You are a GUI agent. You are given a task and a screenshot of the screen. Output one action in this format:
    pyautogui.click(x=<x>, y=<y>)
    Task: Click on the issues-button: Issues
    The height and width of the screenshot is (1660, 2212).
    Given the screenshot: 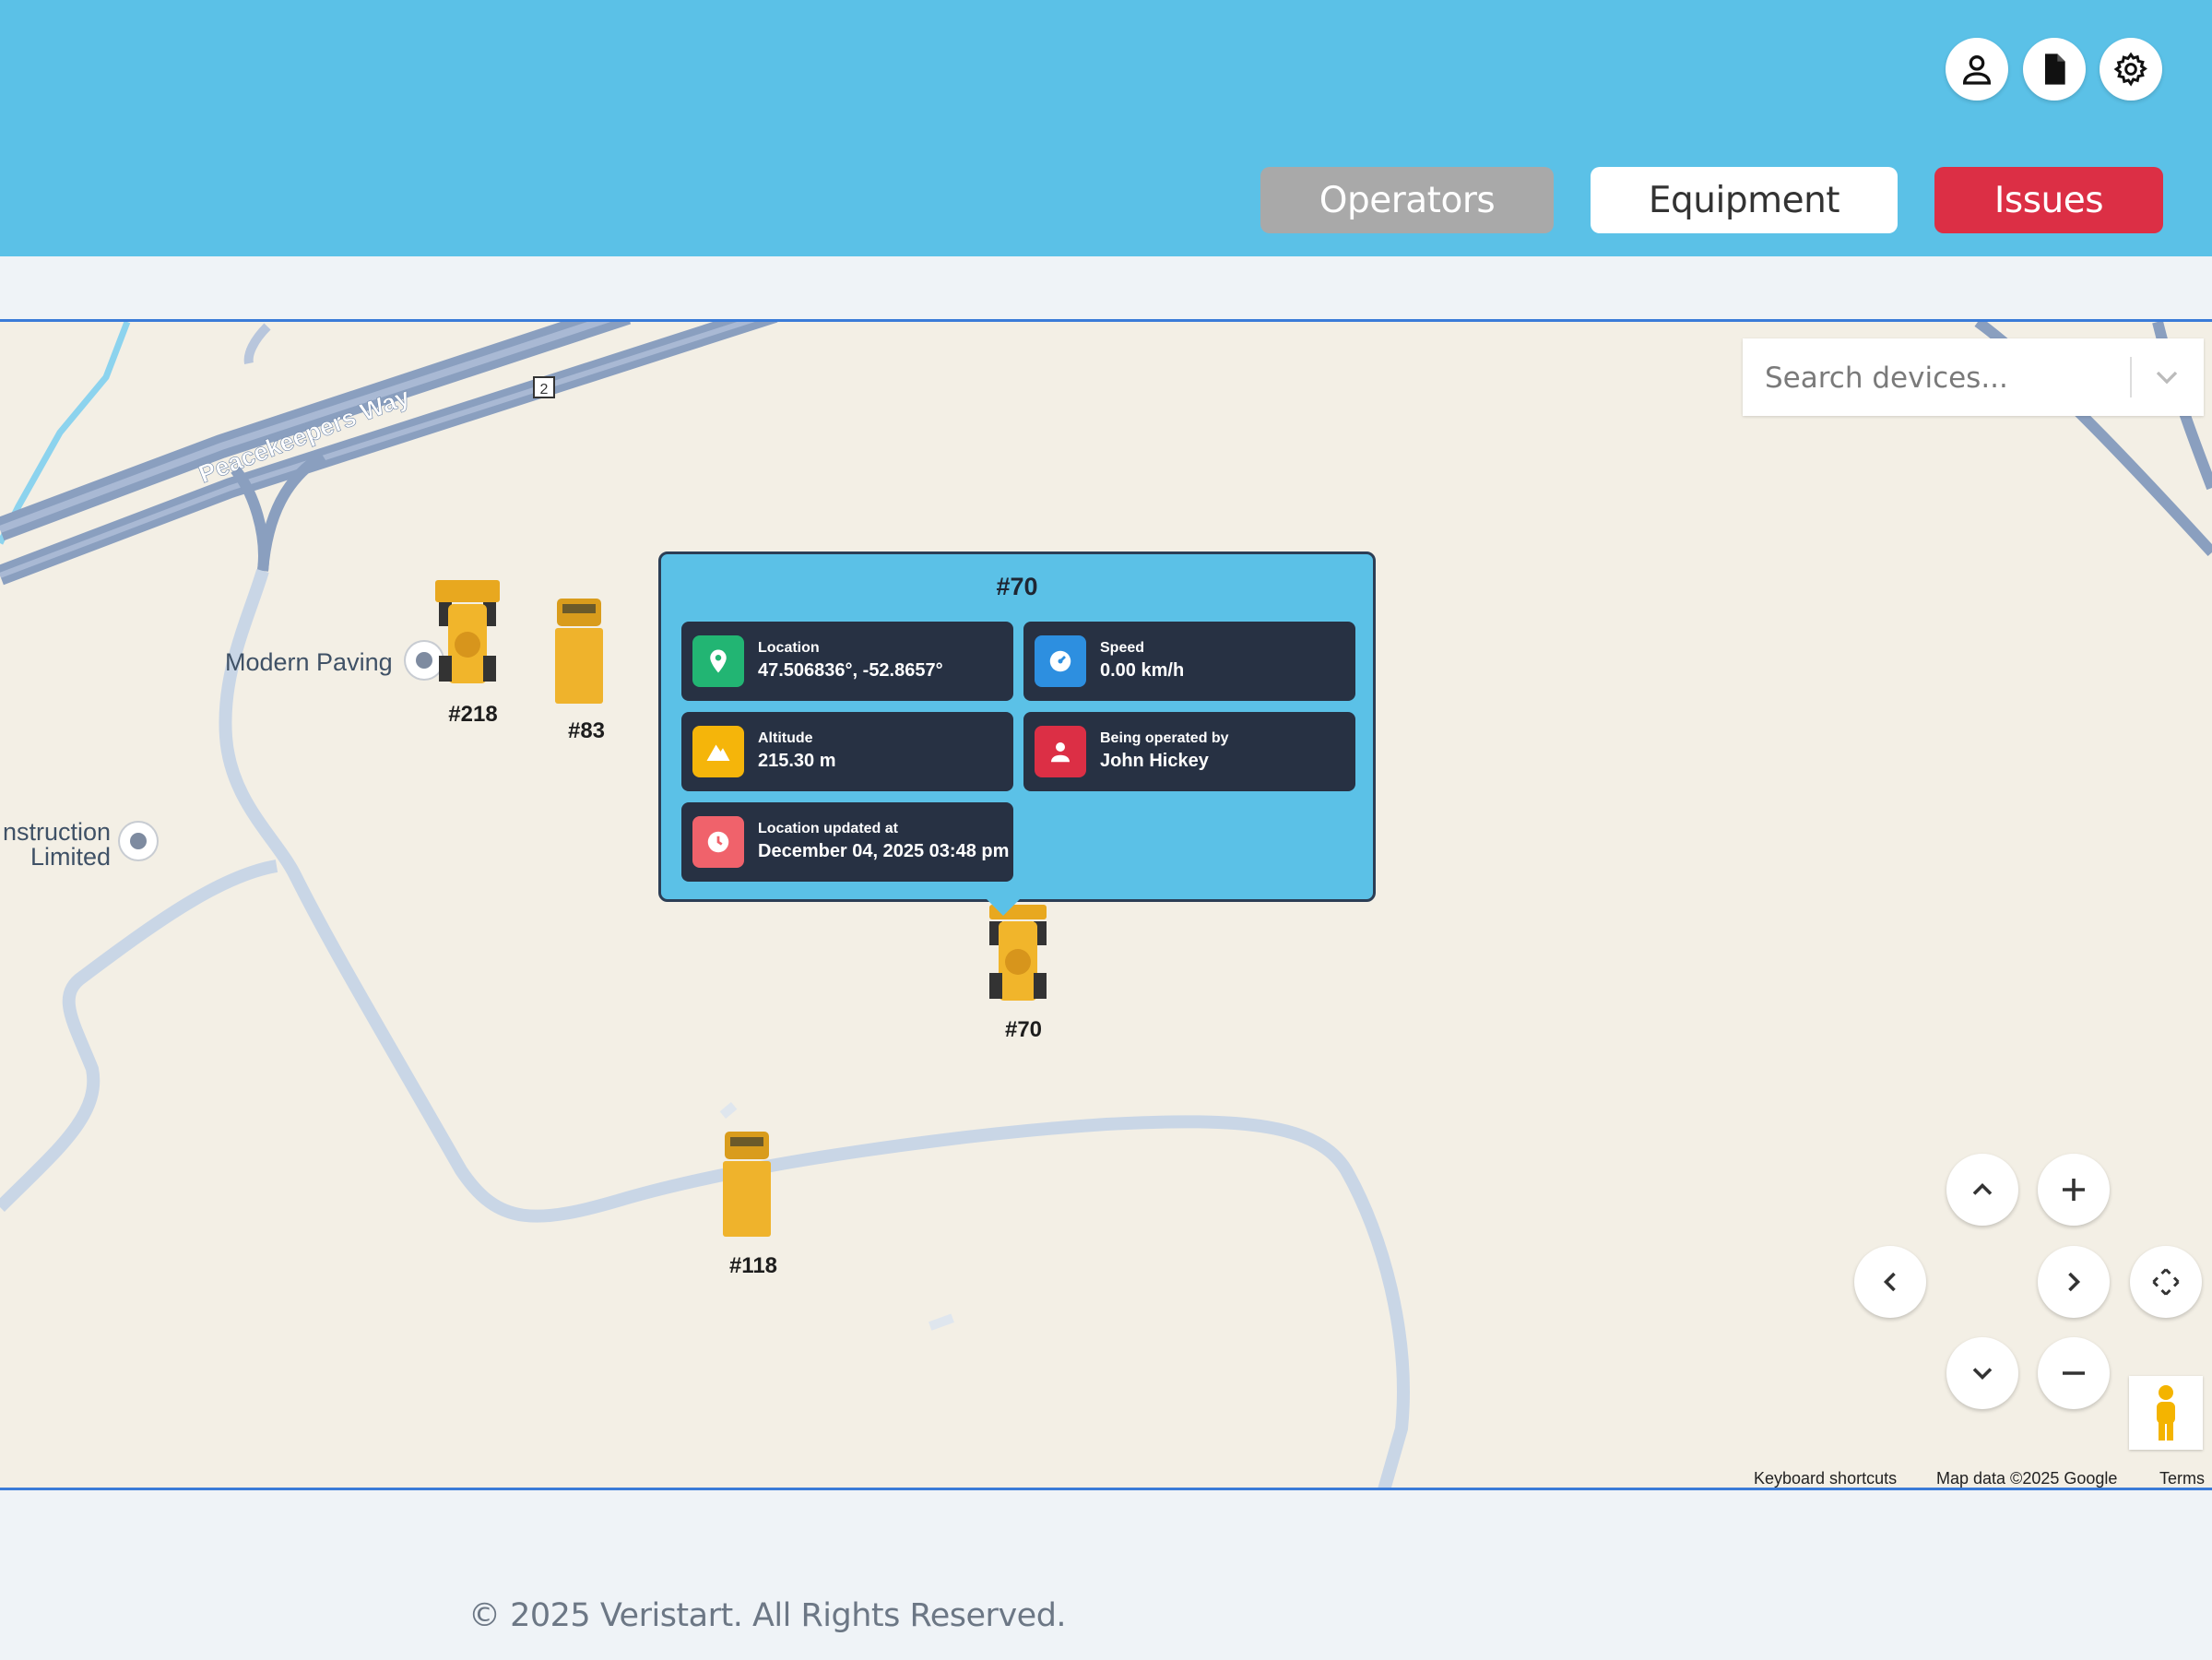 What is the action you would take?
    pyautogui.click(x=2049, y=200)
    